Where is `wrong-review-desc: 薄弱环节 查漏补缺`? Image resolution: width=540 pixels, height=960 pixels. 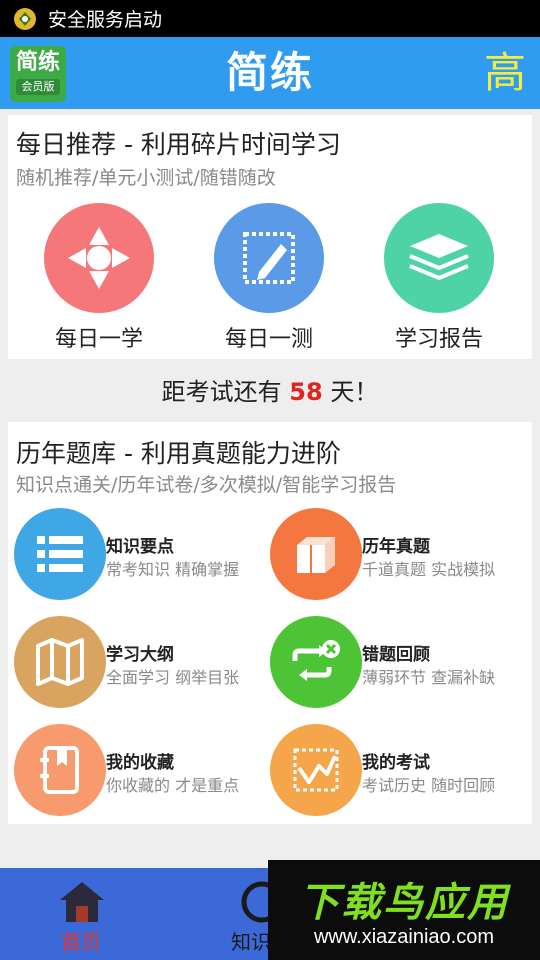
wrong-review-desc: 薄弱环节 查漏补缺 is located at coordinates (429, 677).